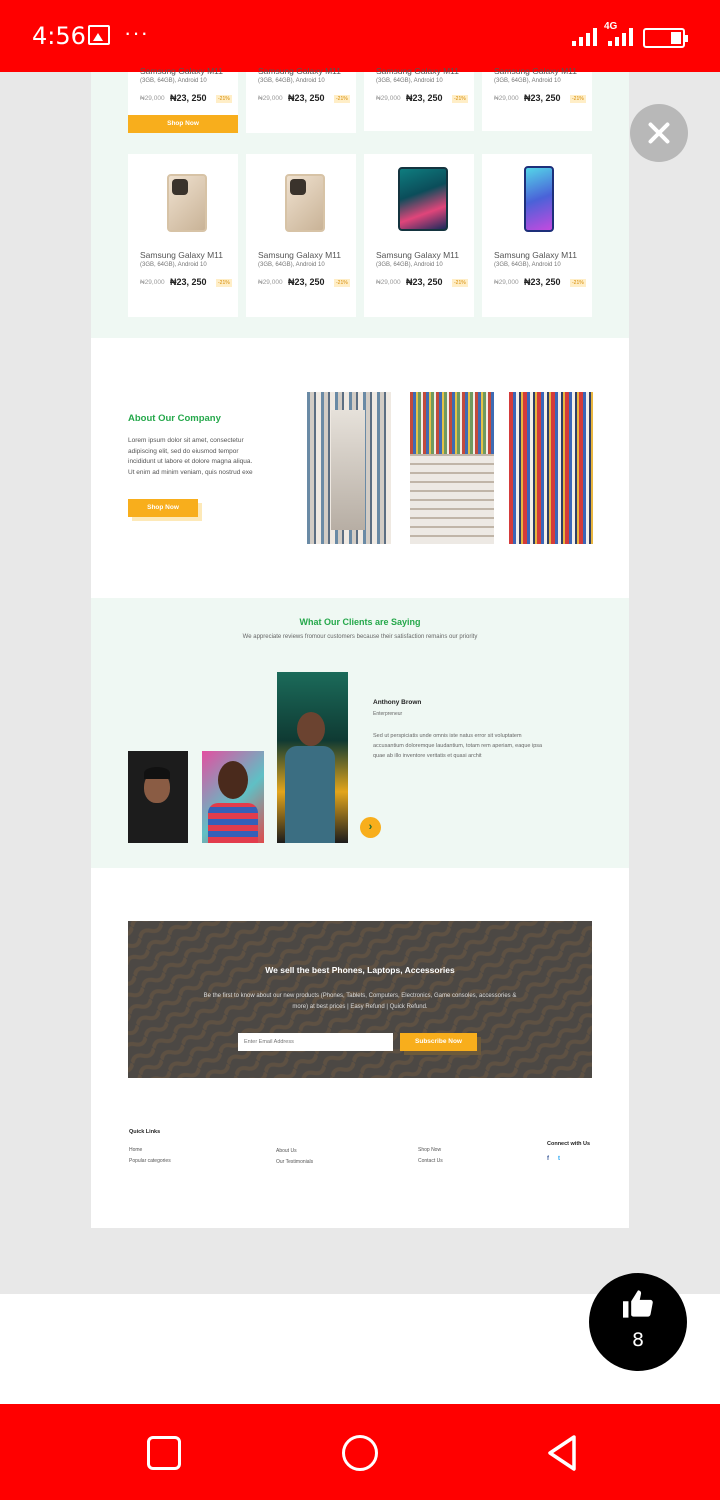  I want to click on image-notification-icon, so click(99, 35).